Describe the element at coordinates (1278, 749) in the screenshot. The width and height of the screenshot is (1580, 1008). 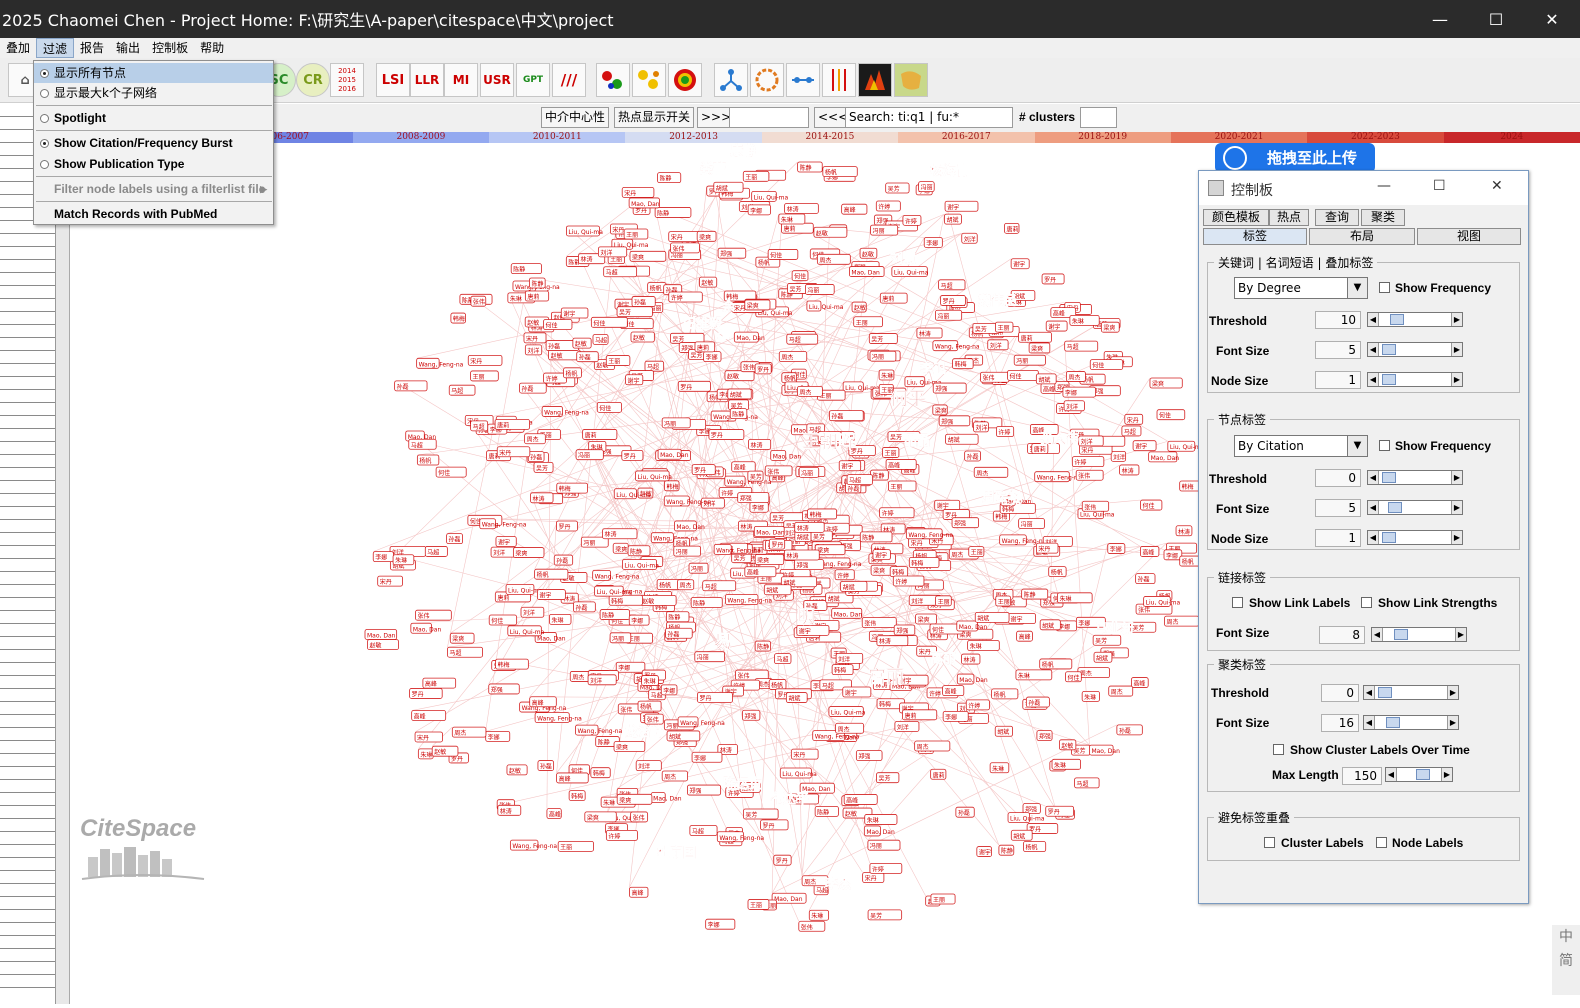
I see `cluster-over-time-checkbox` at that location.